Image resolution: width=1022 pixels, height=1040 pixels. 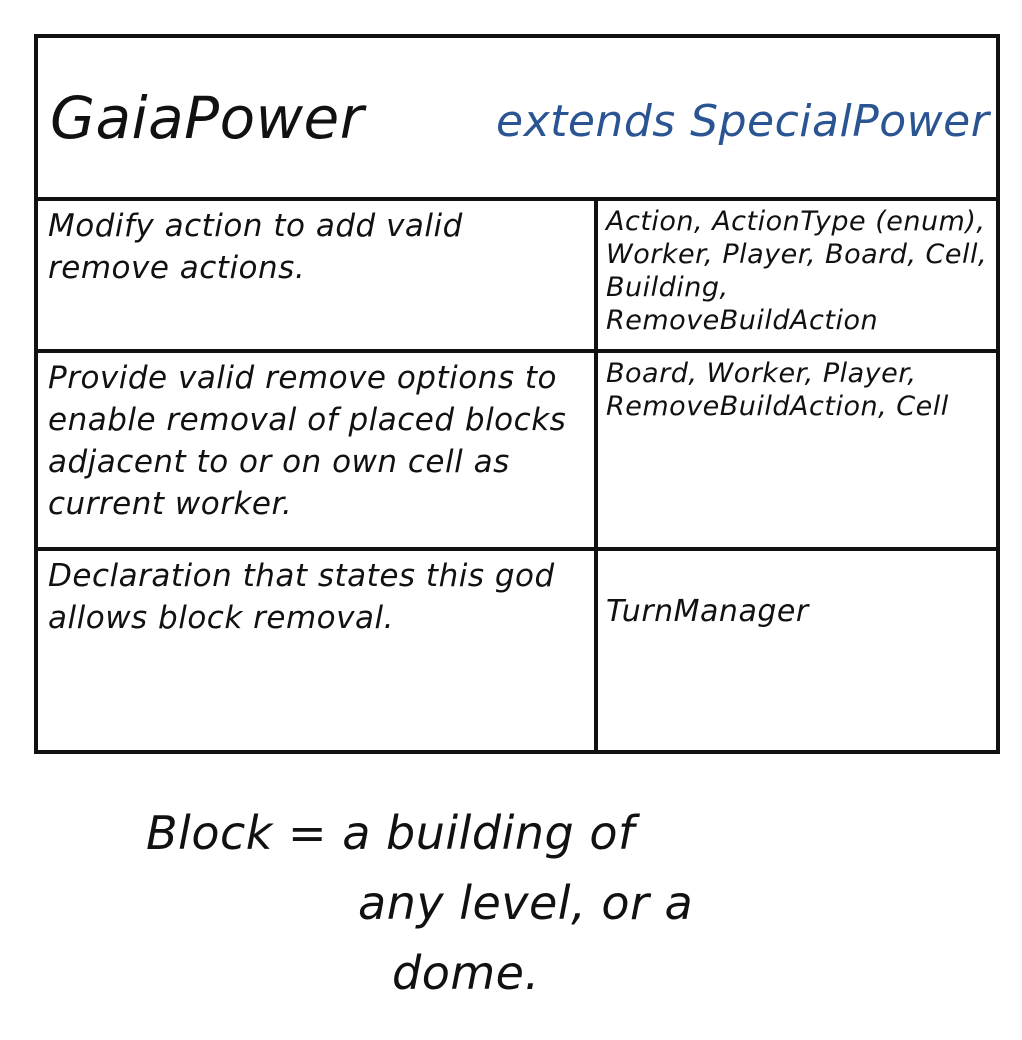 I want to click on note-line: Block = a building of, so click(x=390, y=833).